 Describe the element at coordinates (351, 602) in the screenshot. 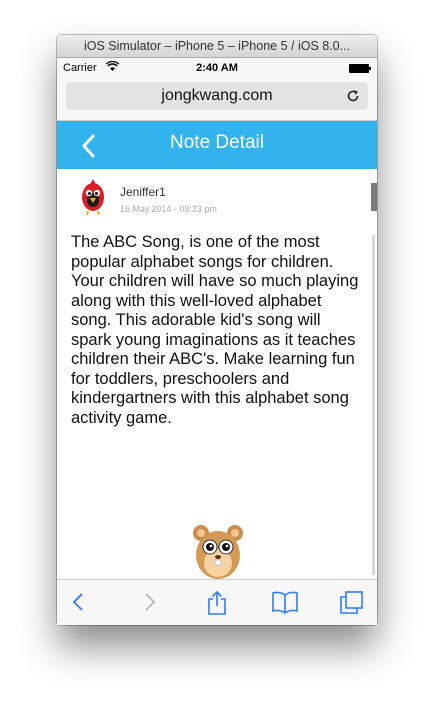

I see `tabs-icon` at that location.